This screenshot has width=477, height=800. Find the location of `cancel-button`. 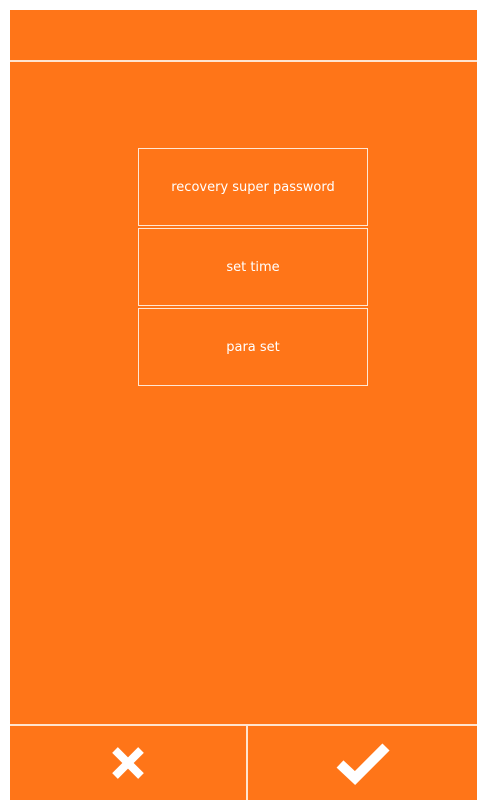

cancel-button is located at coordinates (128, 763).